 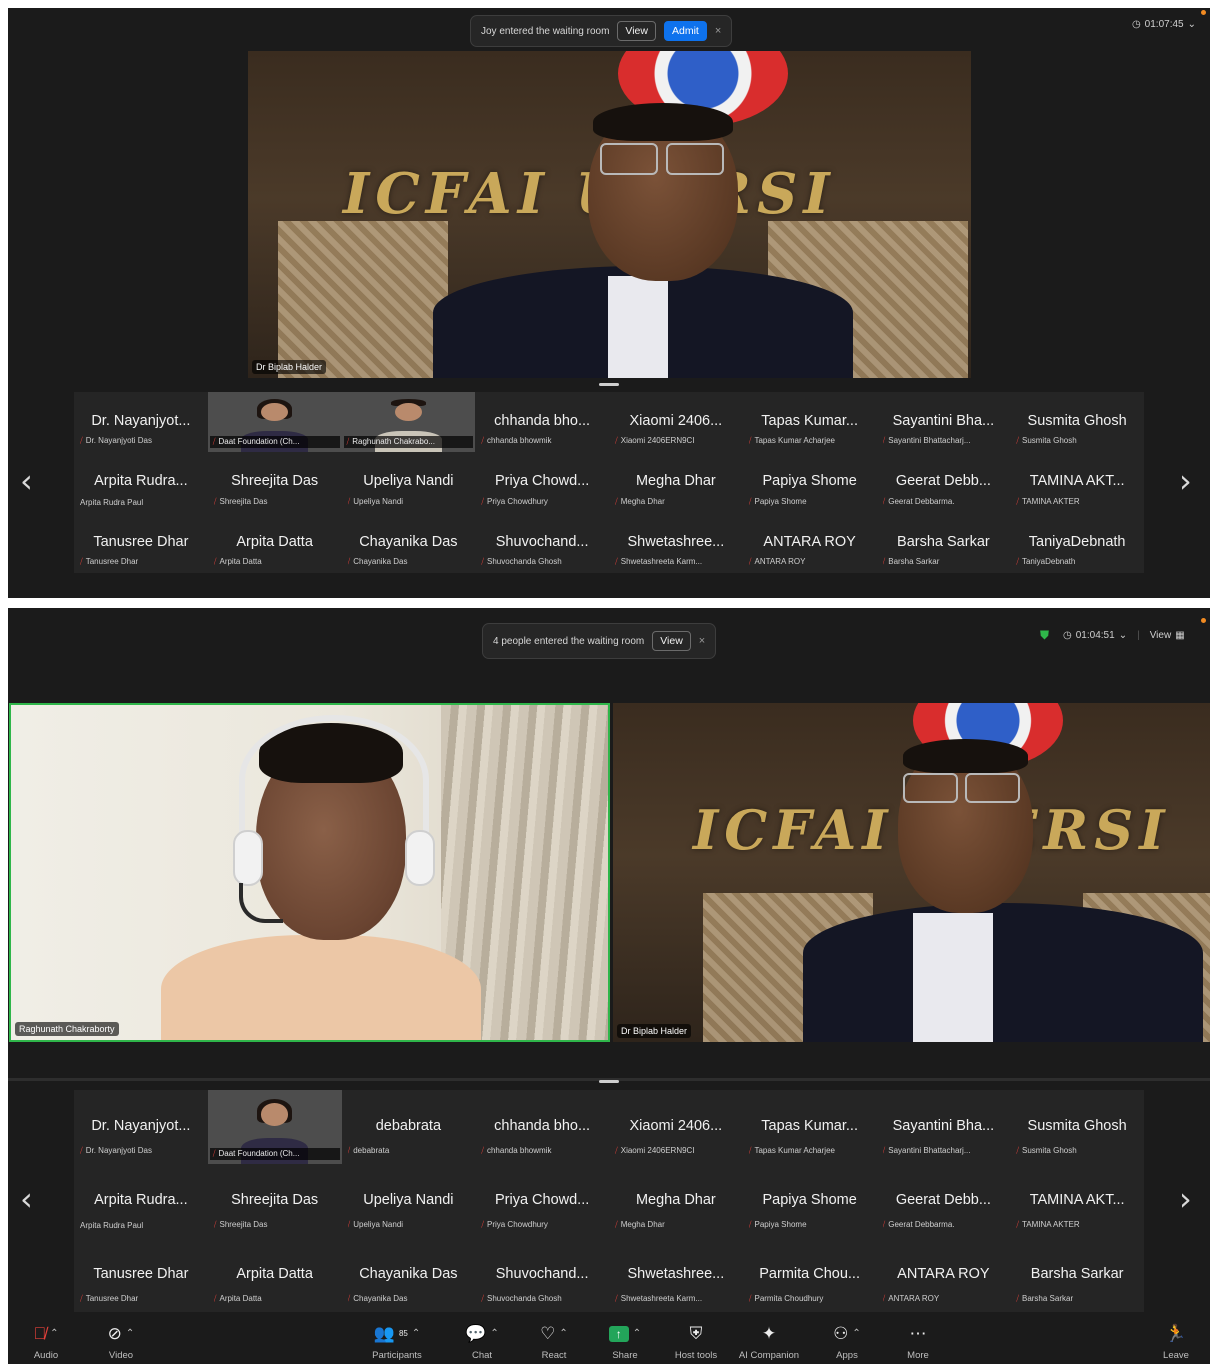 I want to click on participant-display-name: Dr. Nayanjyoti Das, so click(x=118, y=1150).